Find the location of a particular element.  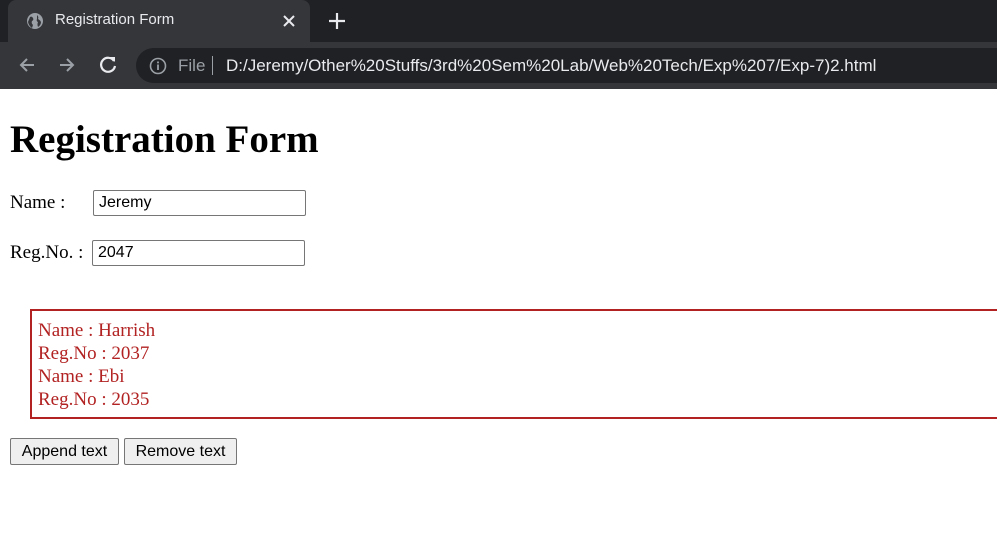

tab-title: Registration Form is located at coordinates (115, 19).